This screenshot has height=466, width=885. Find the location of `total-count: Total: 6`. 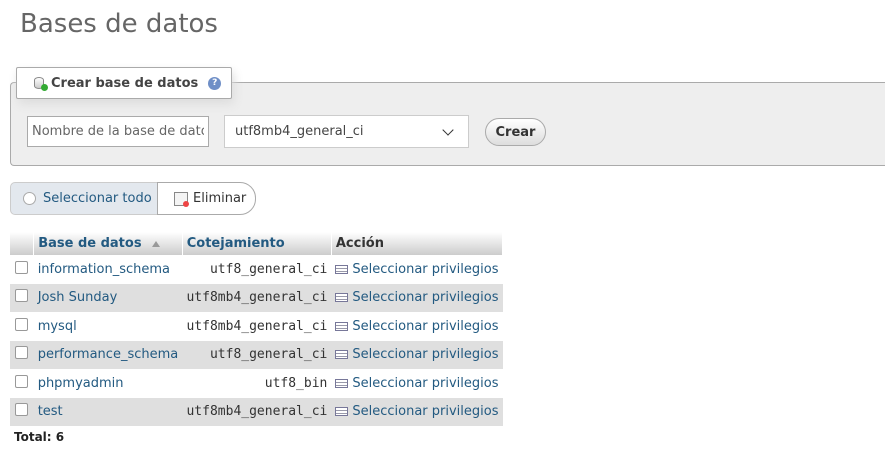

total-count: Total: 6 is located at coordinates (39, 437).